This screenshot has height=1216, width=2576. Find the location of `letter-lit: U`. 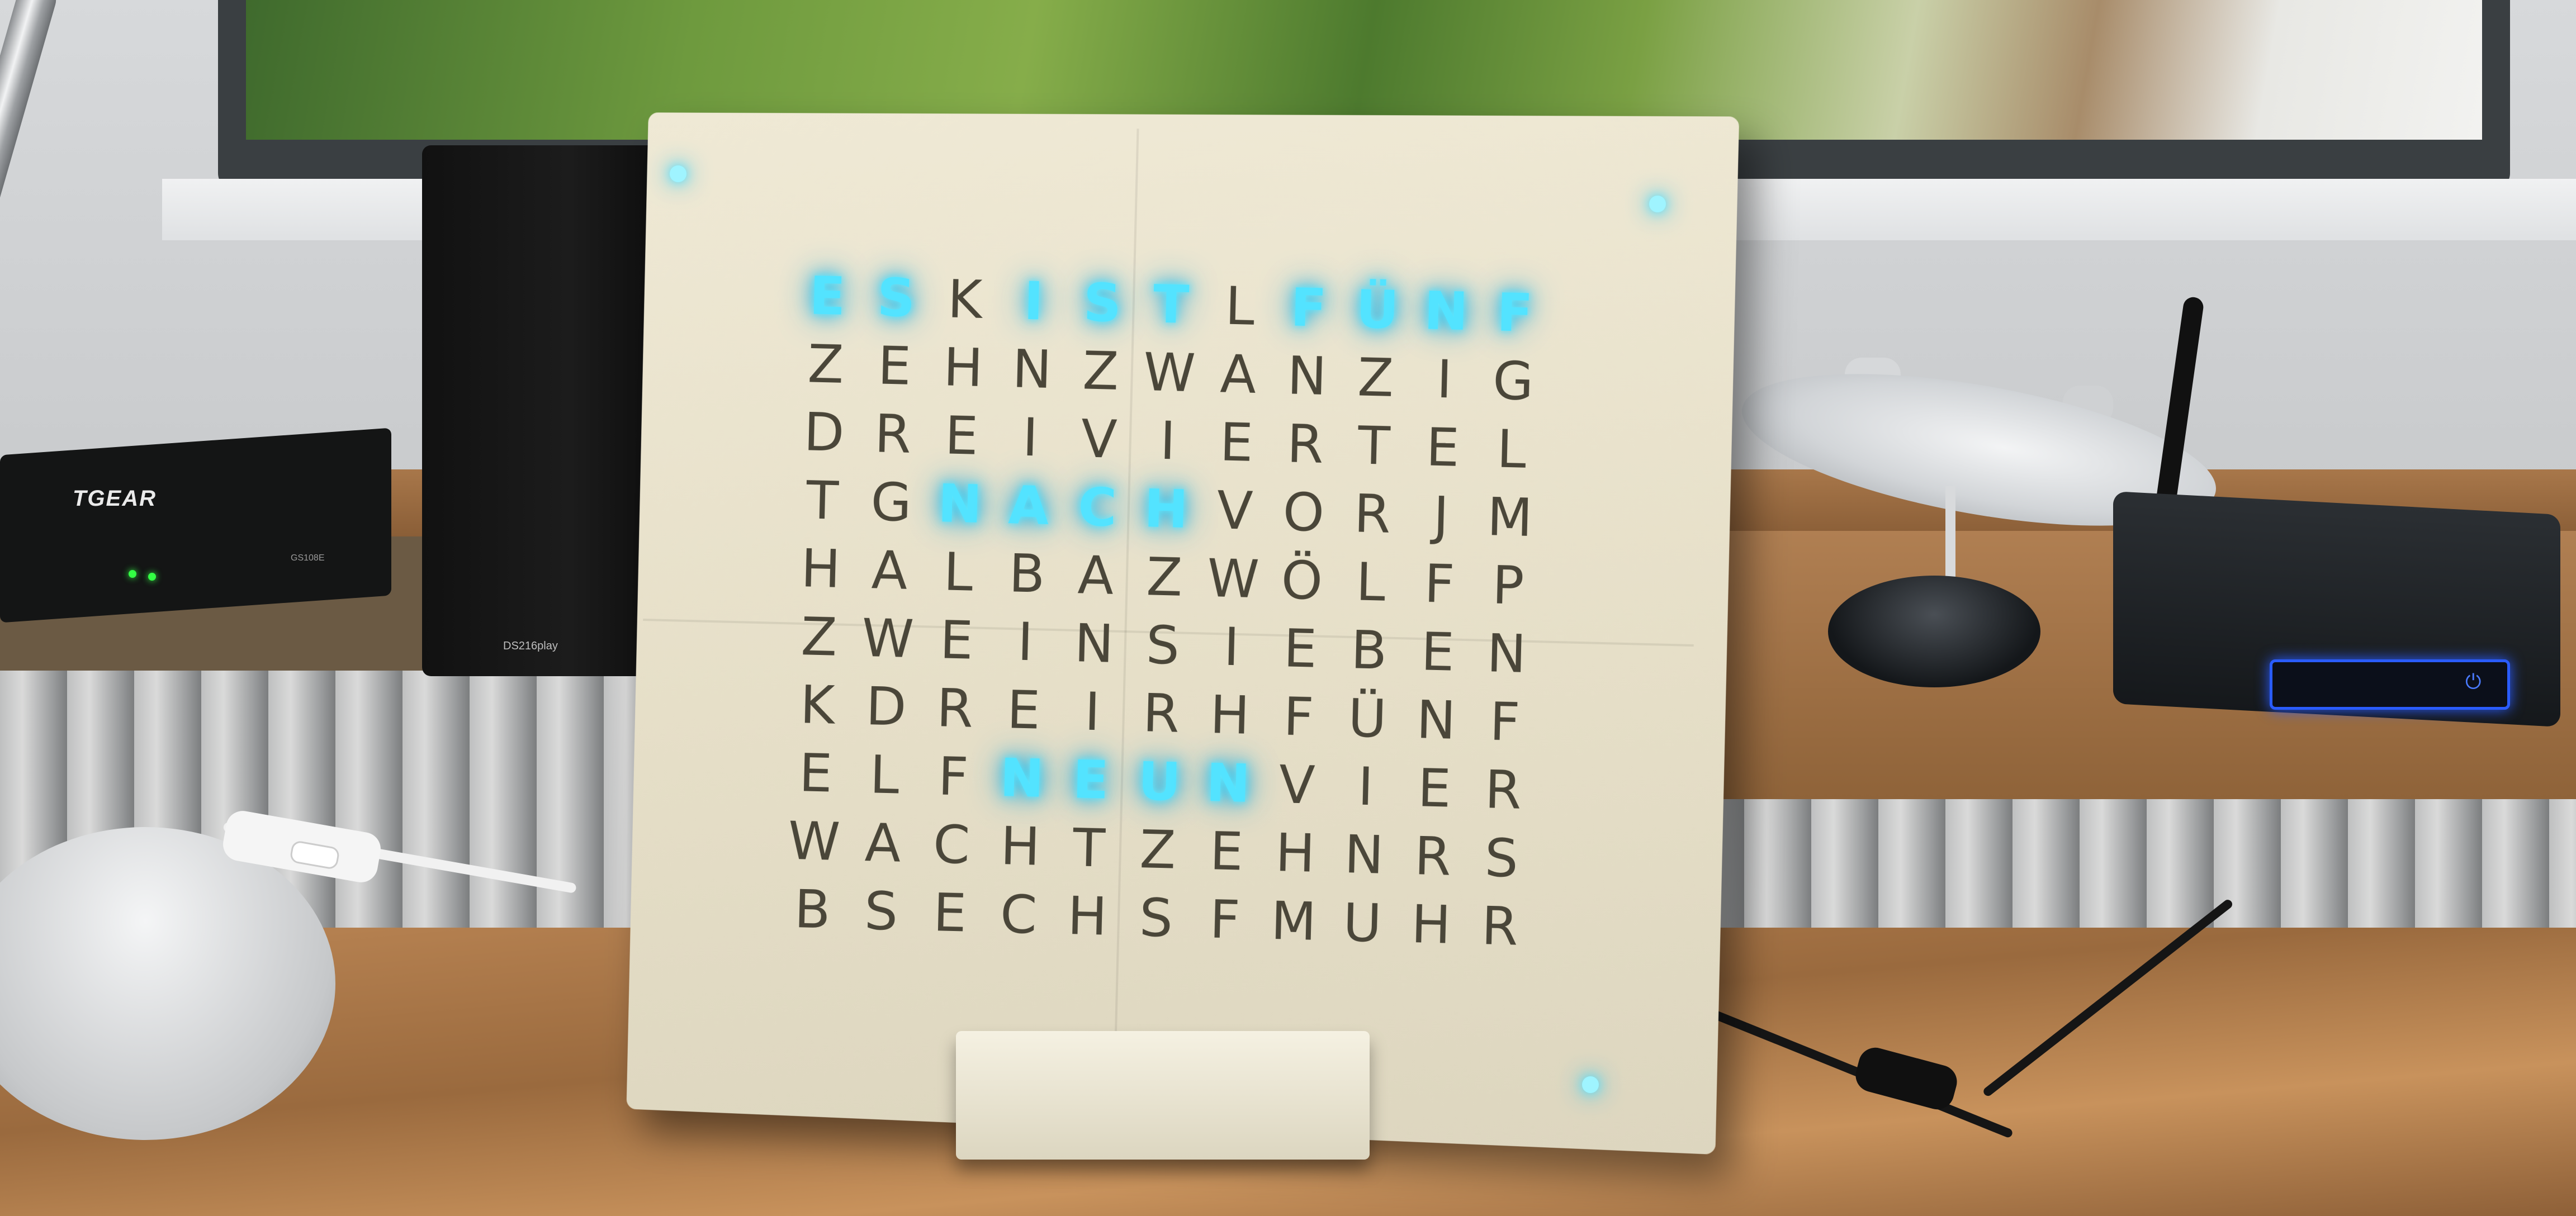

letter-lit: U is located at coordinates (1159, 782).